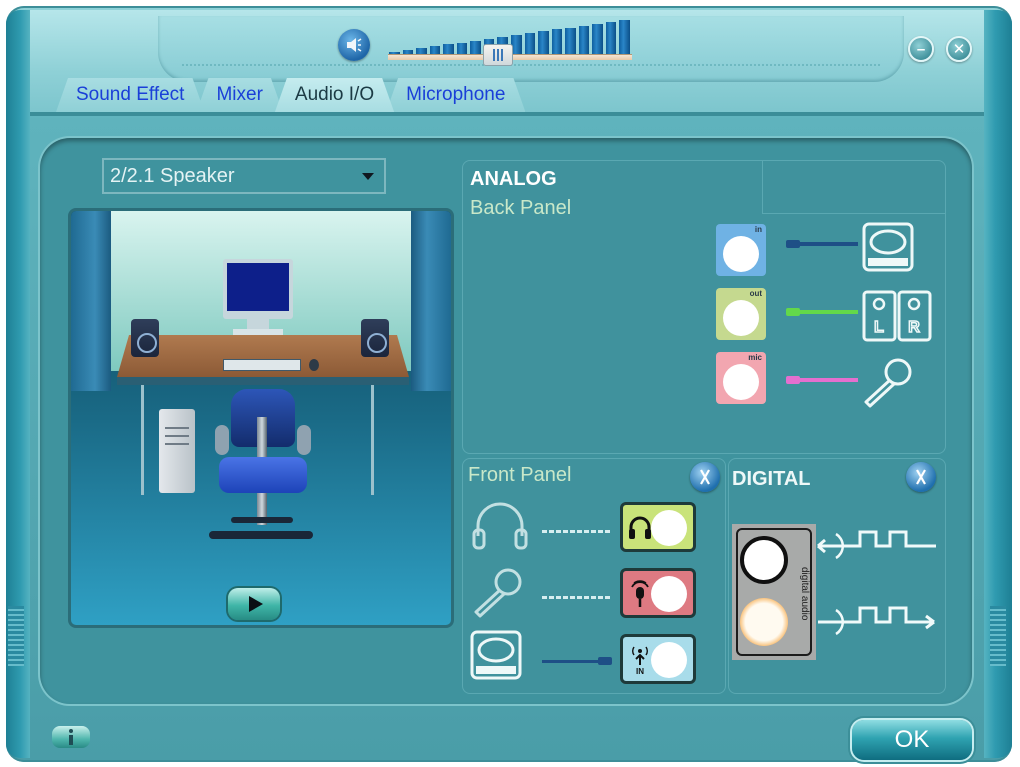 Image resolution: width=1020 pixels, height=767 pixels. Describe the element at coordinates (375, 338) in the screenshot. I see `right-speaker-icon` at that location.